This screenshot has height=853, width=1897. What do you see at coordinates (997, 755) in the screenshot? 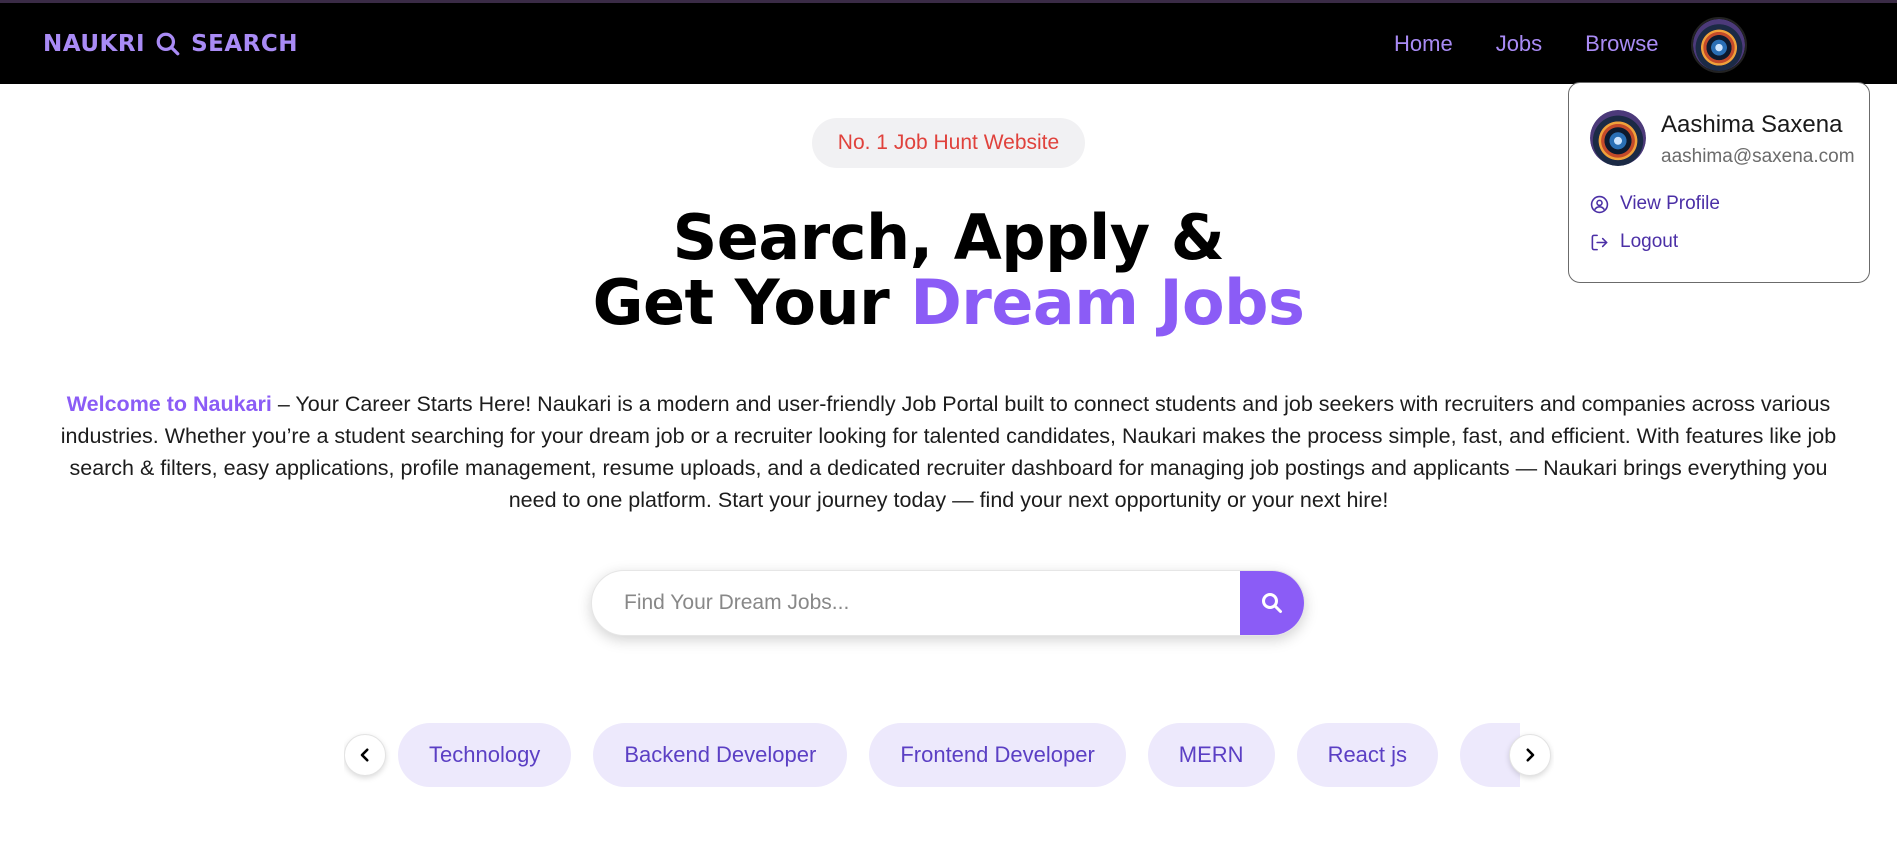
I see `category-chip-frontend-developer: Frontend Developer` at bounding box center [997, 755].